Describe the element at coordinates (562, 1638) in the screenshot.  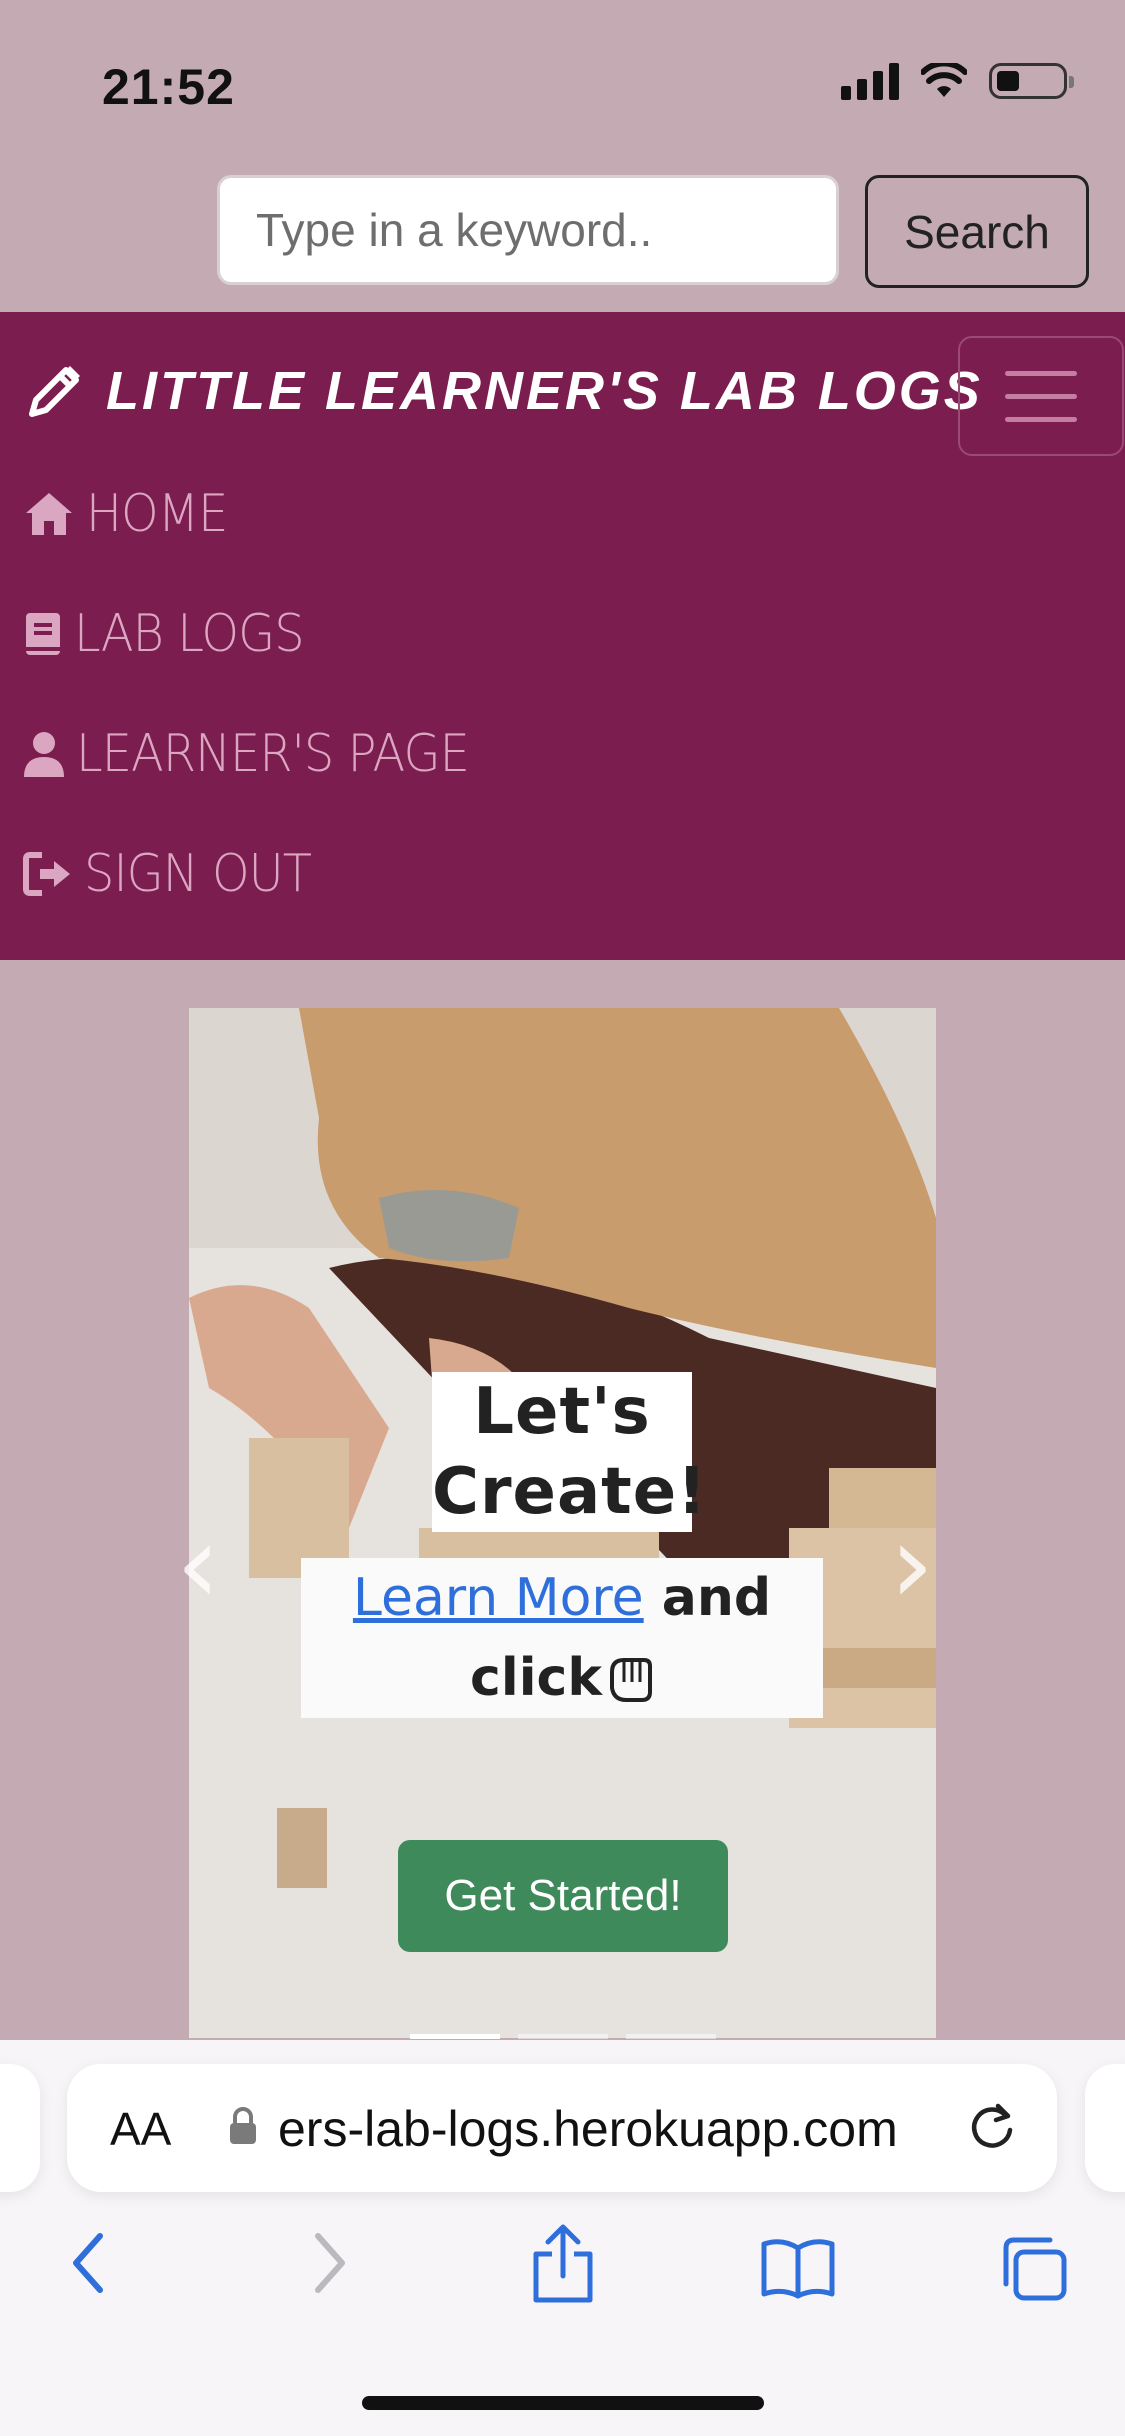
I see `hero-subtitle: Learn More and click` at that location.